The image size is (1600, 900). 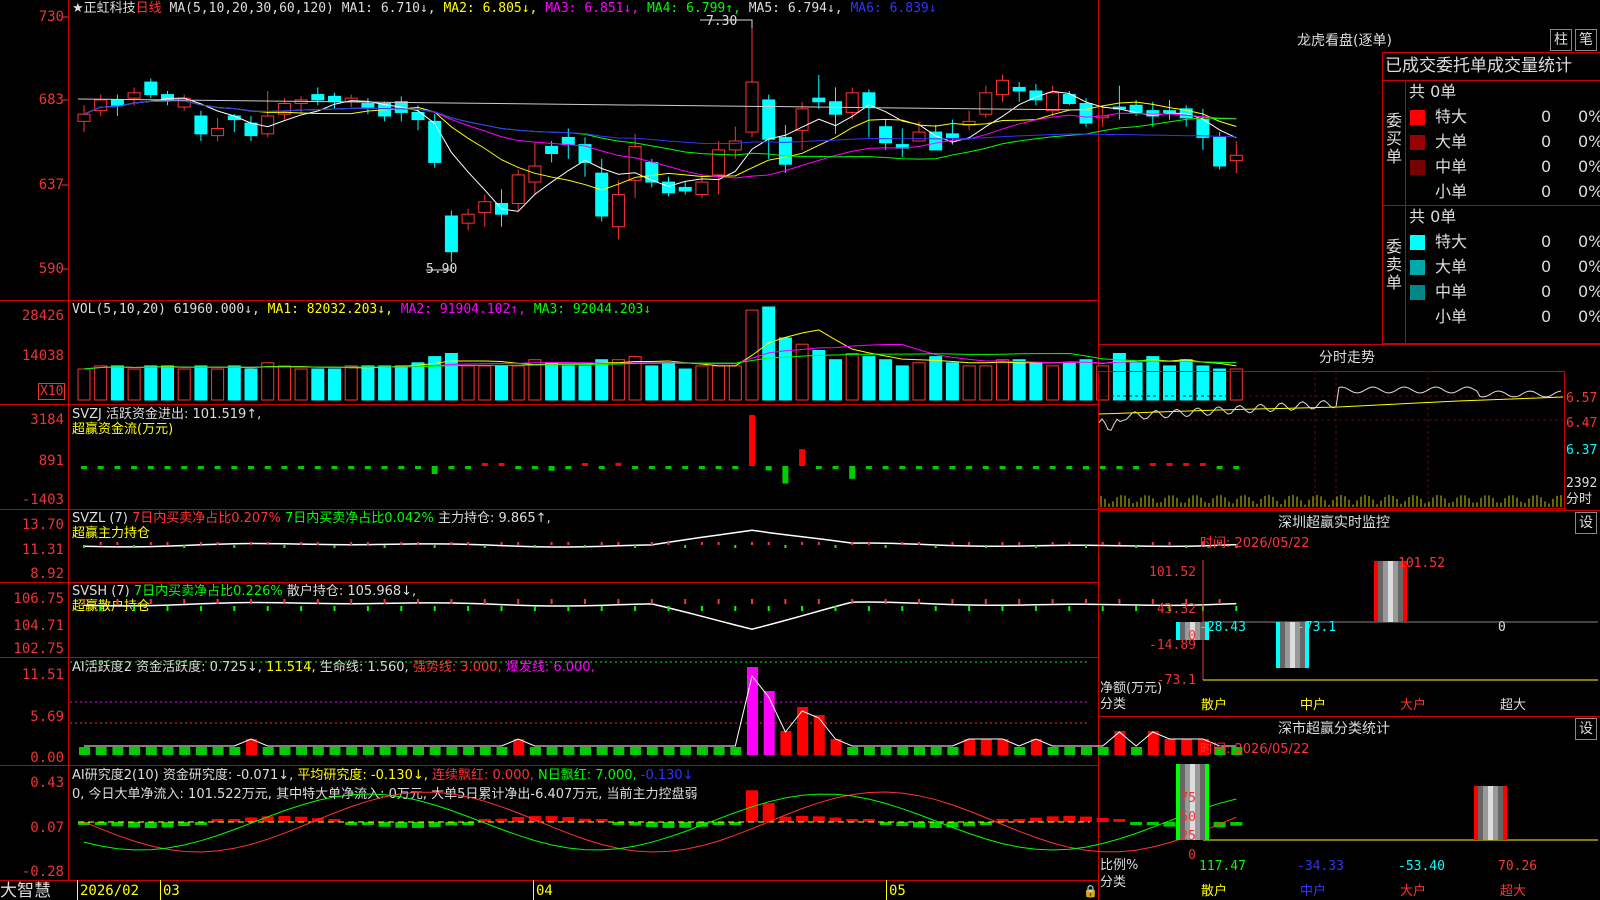 What do you see at coordinates (1451, 141) in the screenshot?
I see `buy-row-name: 大单` at bounding box center [1451, 141].